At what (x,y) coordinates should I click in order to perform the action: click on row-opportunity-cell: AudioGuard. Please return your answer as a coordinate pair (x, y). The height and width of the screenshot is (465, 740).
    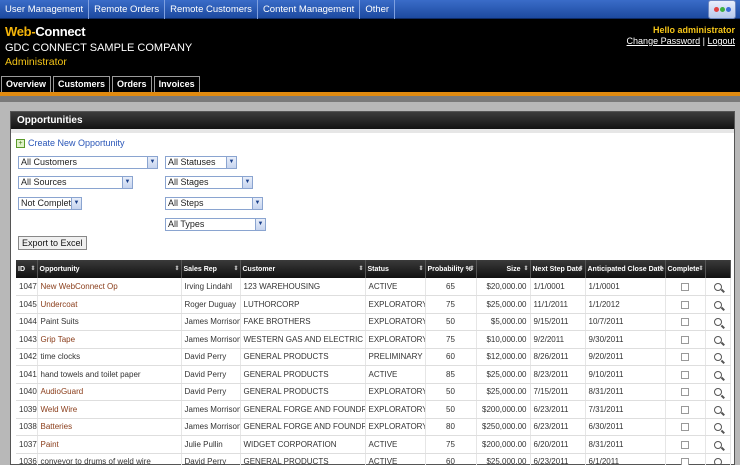
    Looking at the image, I should click on (109, 392).